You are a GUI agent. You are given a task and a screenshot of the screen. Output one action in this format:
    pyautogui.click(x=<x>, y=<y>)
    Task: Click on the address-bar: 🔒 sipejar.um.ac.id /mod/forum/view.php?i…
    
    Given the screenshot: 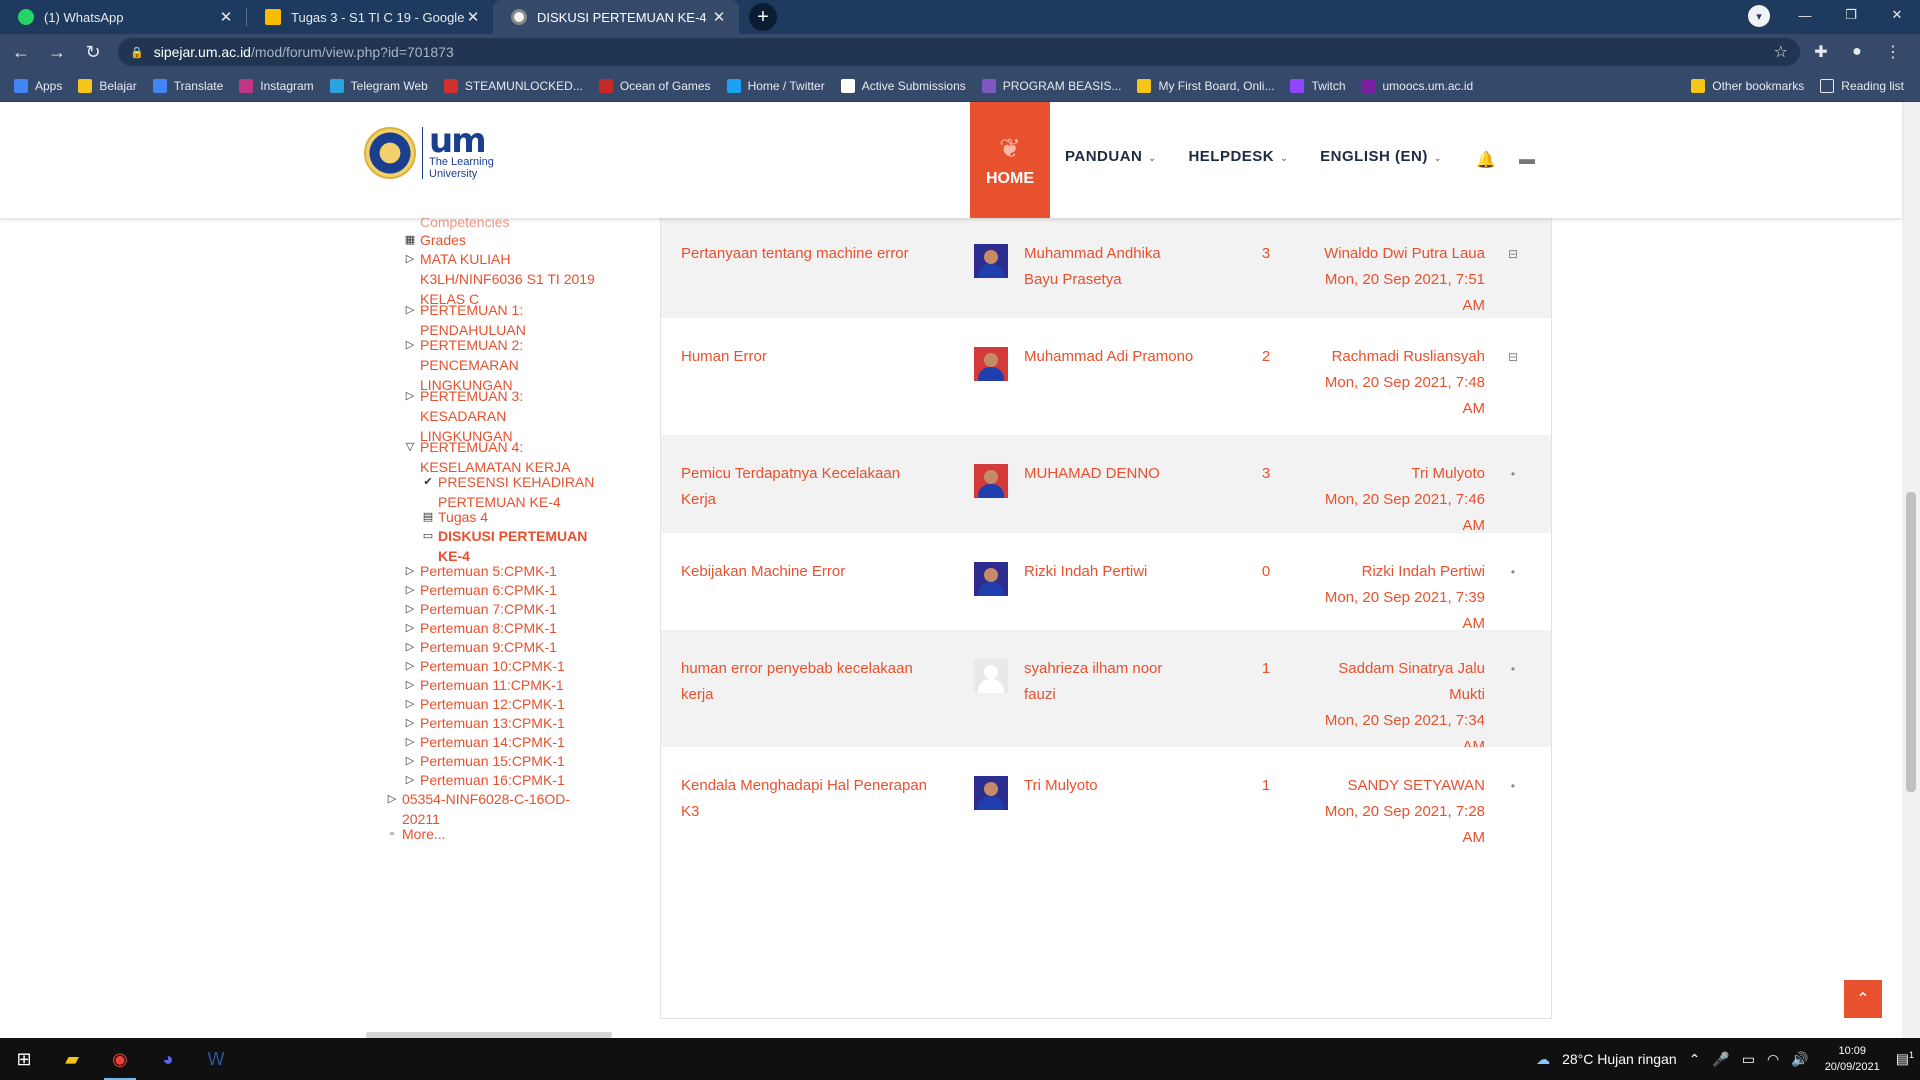 What is the action you would take?
    pyautogui.click(x=959, y=52)
    